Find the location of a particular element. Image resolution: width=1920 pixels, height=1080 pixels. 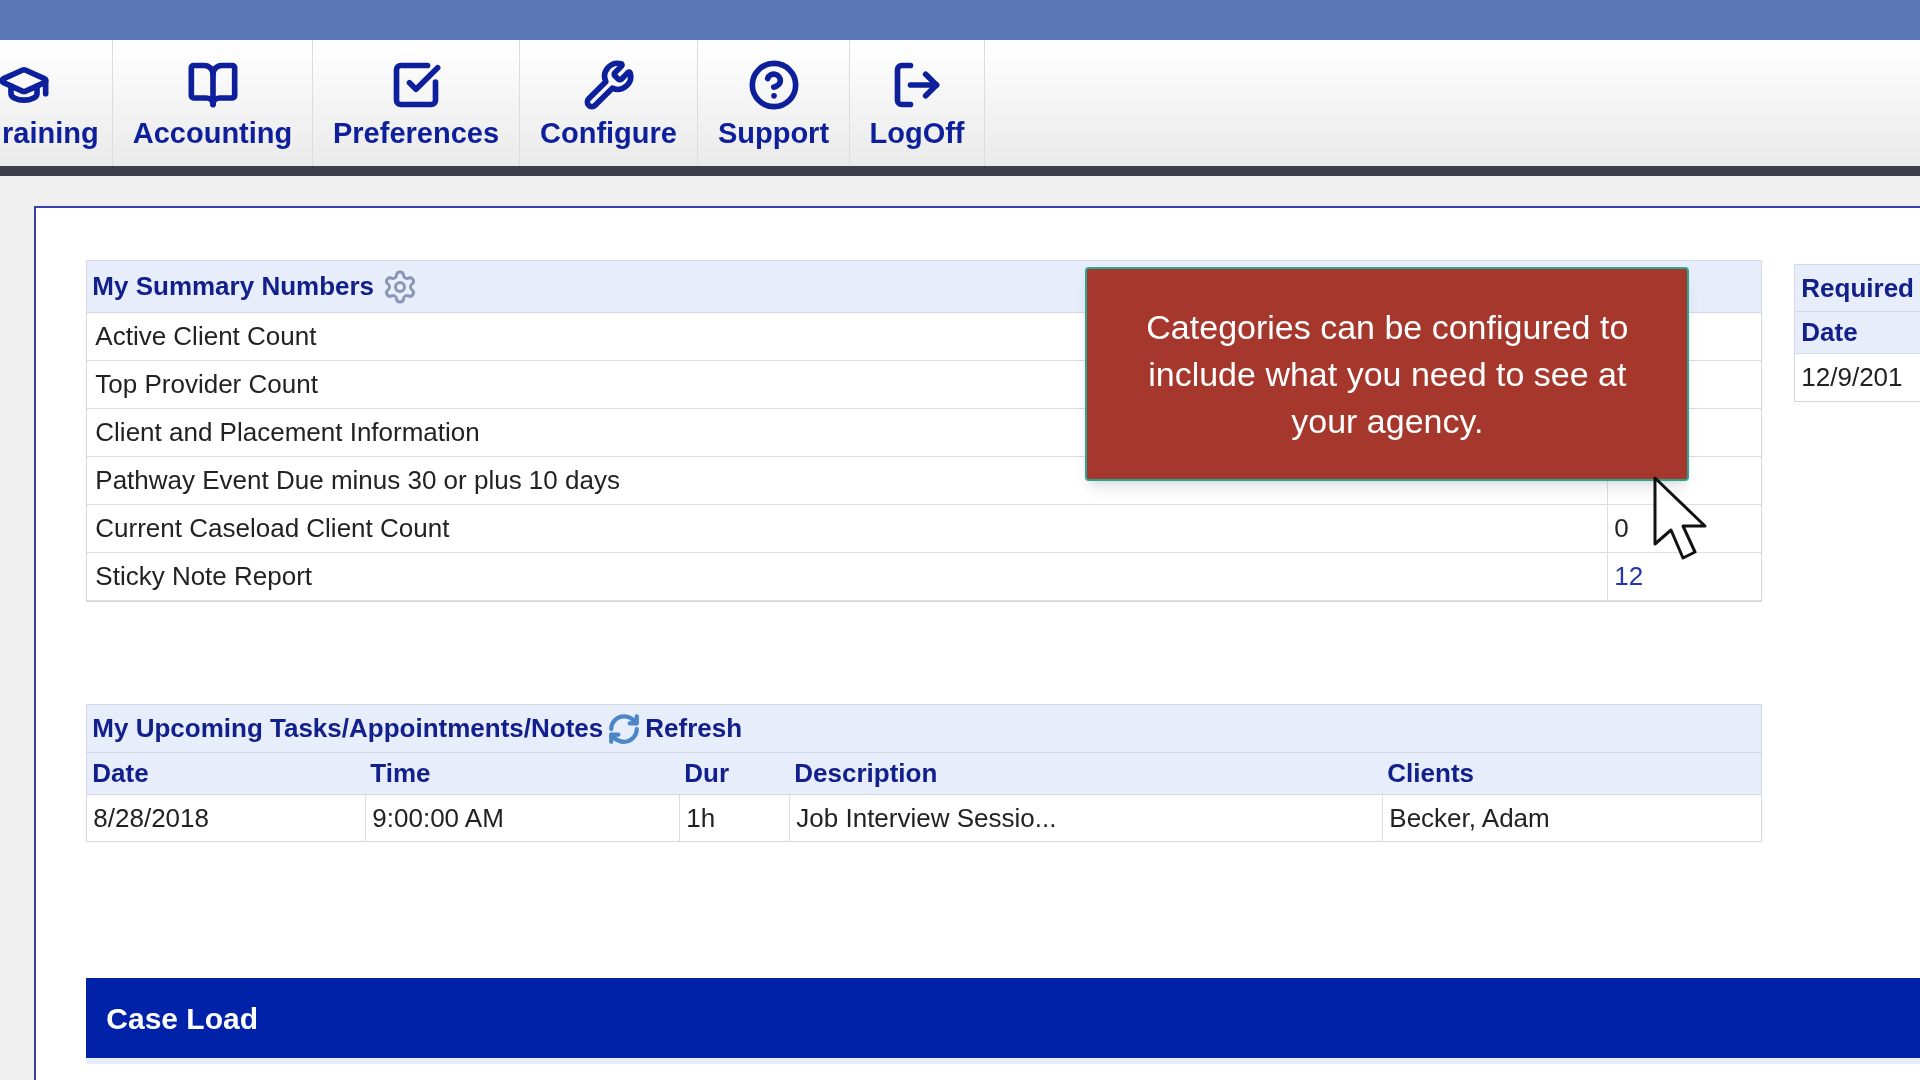

wrench-icon is located at coordinates (608, 84).